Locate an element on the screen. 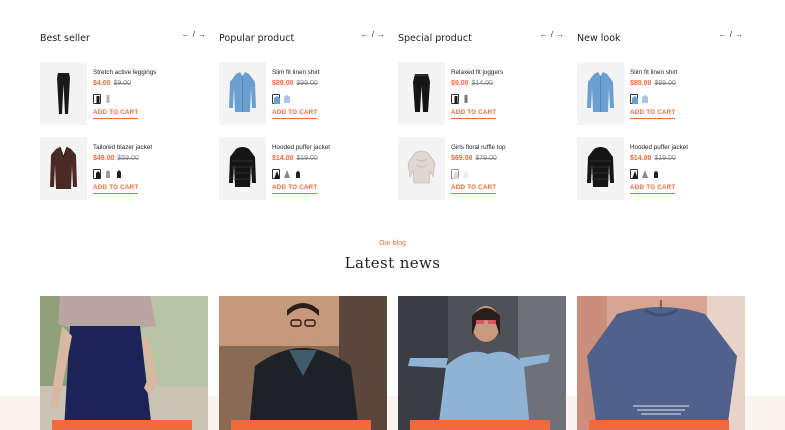  product-name: Relaxed fit joggers is located at coordinates (508, 72).